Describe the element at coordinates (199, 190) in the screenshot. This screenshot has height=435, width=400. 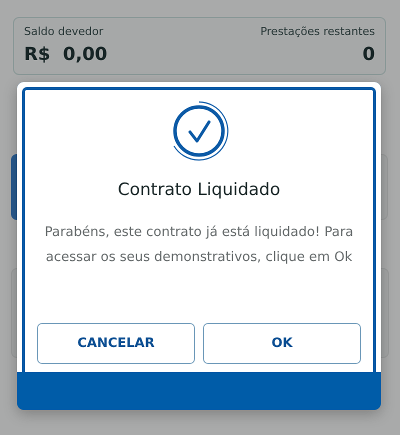
I see `dialog-title: Contrato Liquidado` at that location.